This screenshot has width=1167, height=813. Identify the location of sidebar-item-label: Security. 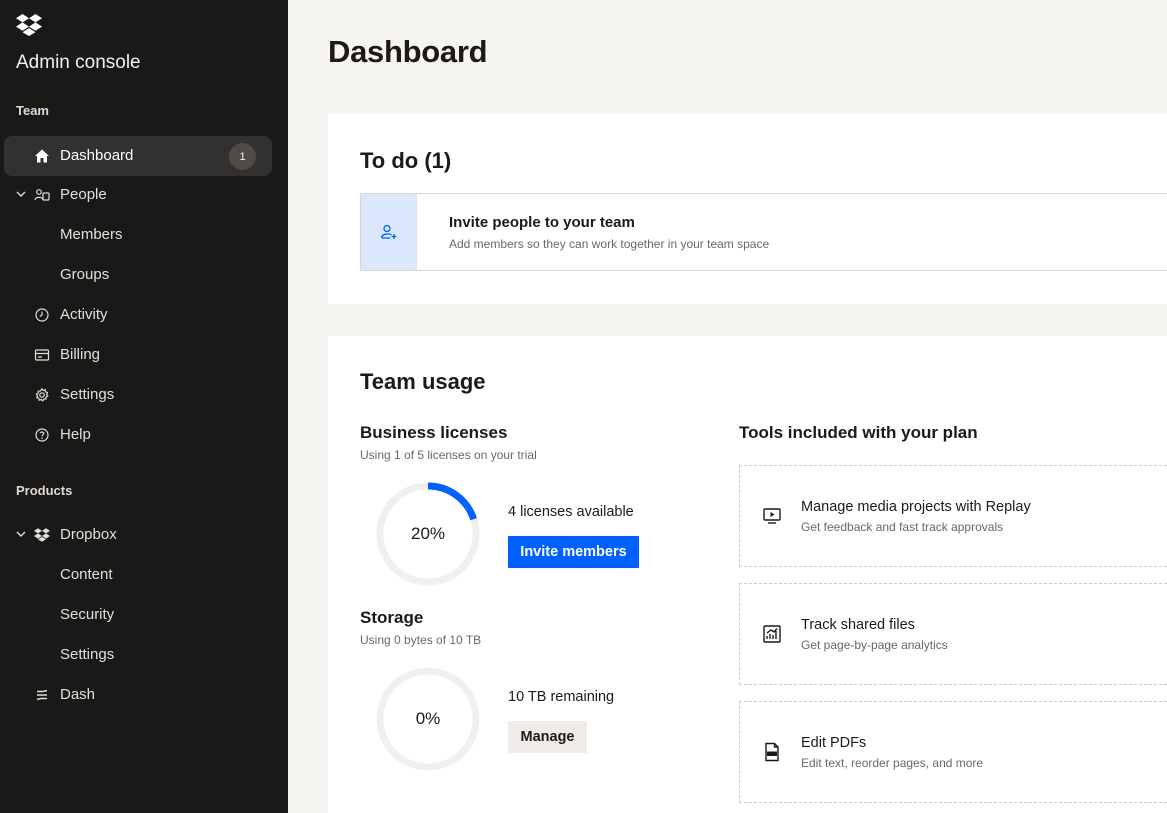
(87, 614).